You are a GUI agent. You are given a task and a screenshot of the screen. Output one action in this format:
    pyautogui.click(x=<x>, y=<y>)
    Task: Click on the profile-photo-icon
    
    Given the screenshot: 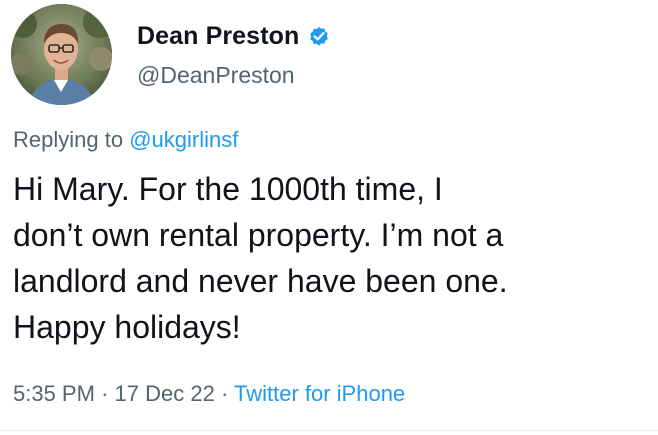 What is the action you would take?
    pyautogui.click(x=61, y=54)
    